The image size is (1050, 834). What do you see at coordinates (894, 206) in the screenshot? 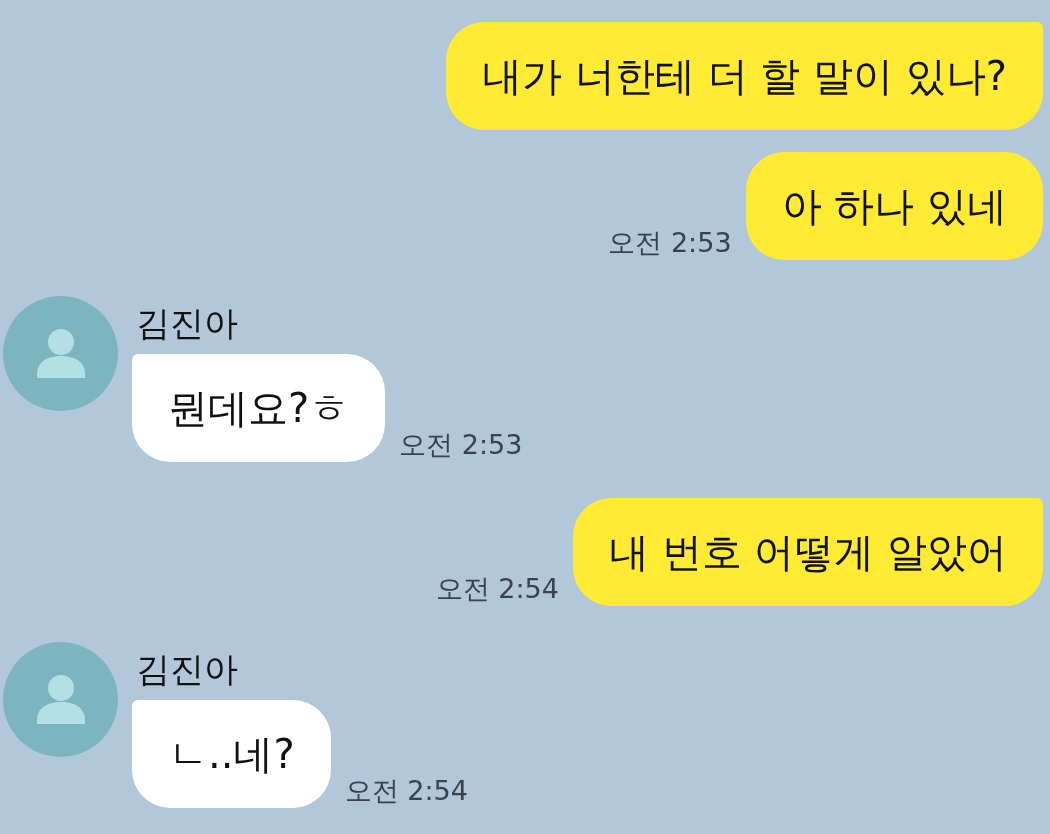
I see `message-bubble: 아 하나 있네` at bounding box center [894, 206].